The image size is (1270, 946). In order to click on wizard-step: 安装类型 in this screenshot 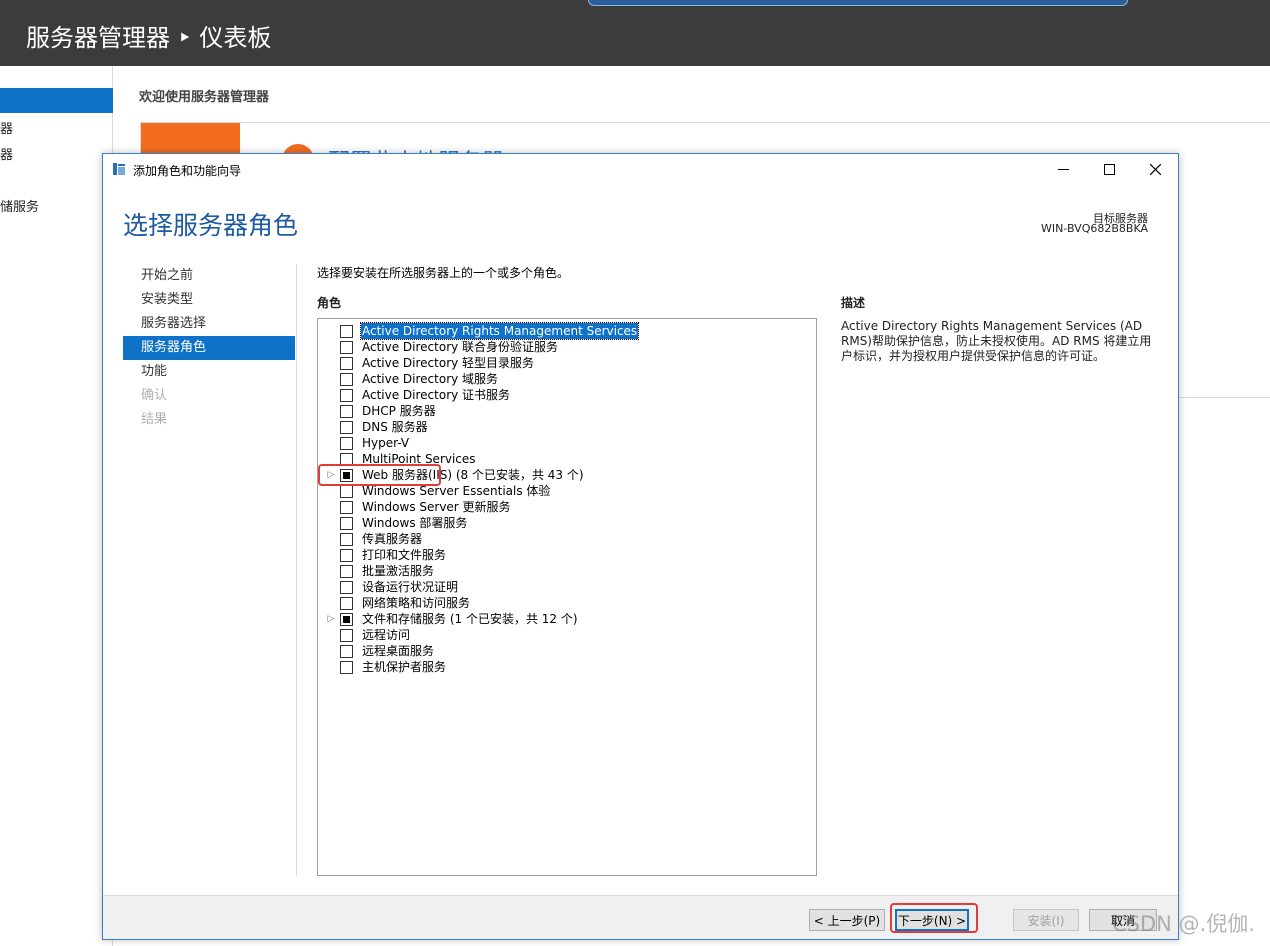, I will do `click(209, 300)`.